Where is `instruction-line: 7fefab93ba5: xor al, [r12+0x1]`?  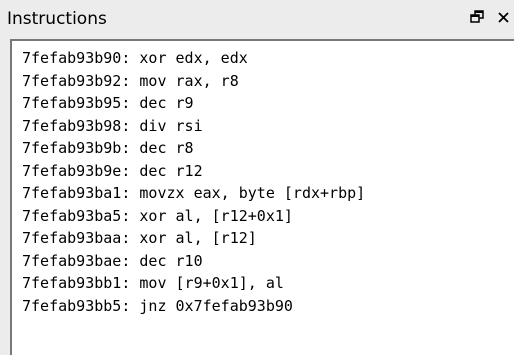 instruction-line: 7fefab93ba5: xor al, [r12+0x1] is located at coordinates (193, 216).